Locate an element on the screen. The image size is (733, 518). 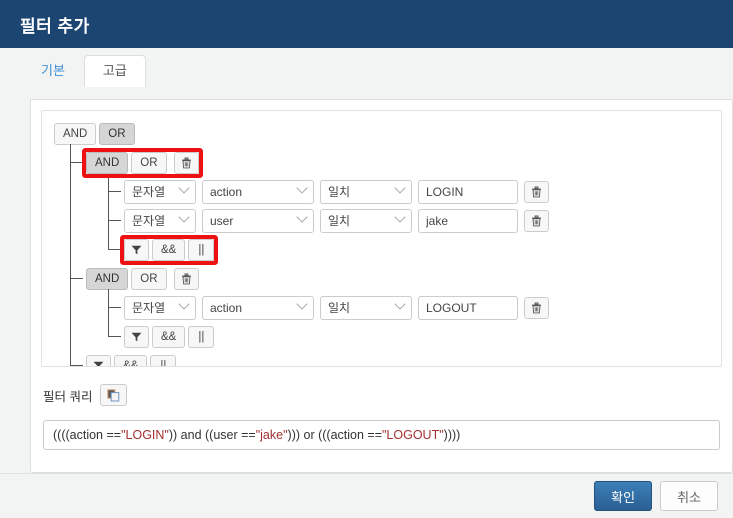
root-add-controls: && || is located at coordinates (131, 360).